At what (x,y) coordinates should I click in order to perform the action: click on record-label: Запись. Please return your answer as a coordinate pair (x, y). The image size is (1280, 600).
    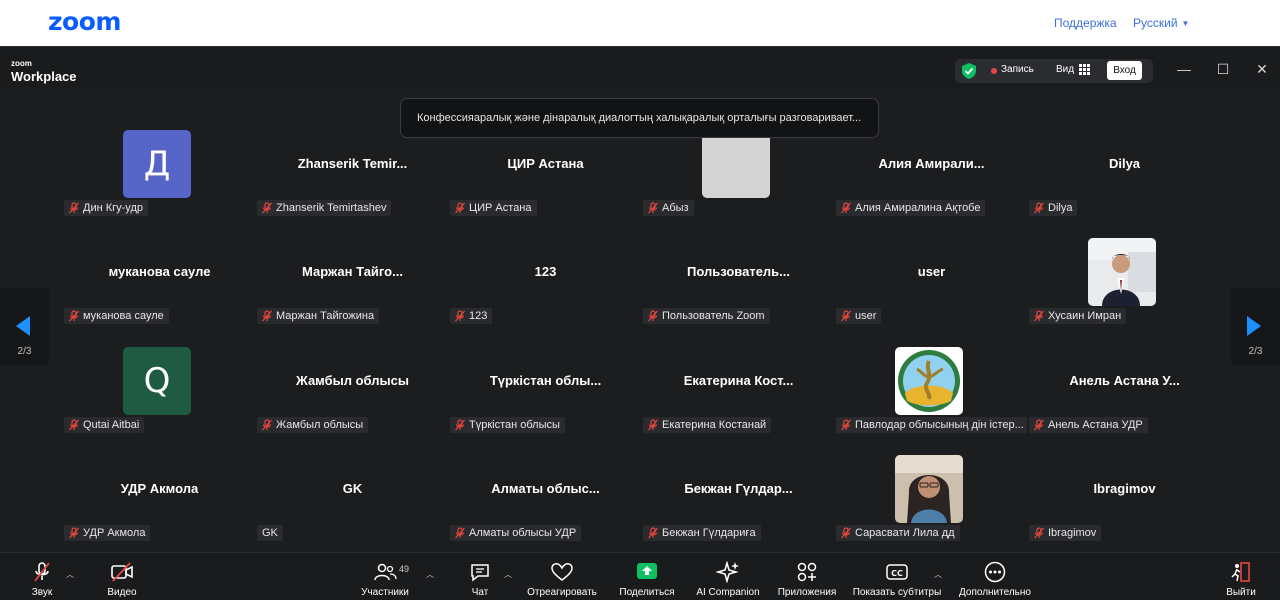
    Looking at the image, I should click on (1017, 69).